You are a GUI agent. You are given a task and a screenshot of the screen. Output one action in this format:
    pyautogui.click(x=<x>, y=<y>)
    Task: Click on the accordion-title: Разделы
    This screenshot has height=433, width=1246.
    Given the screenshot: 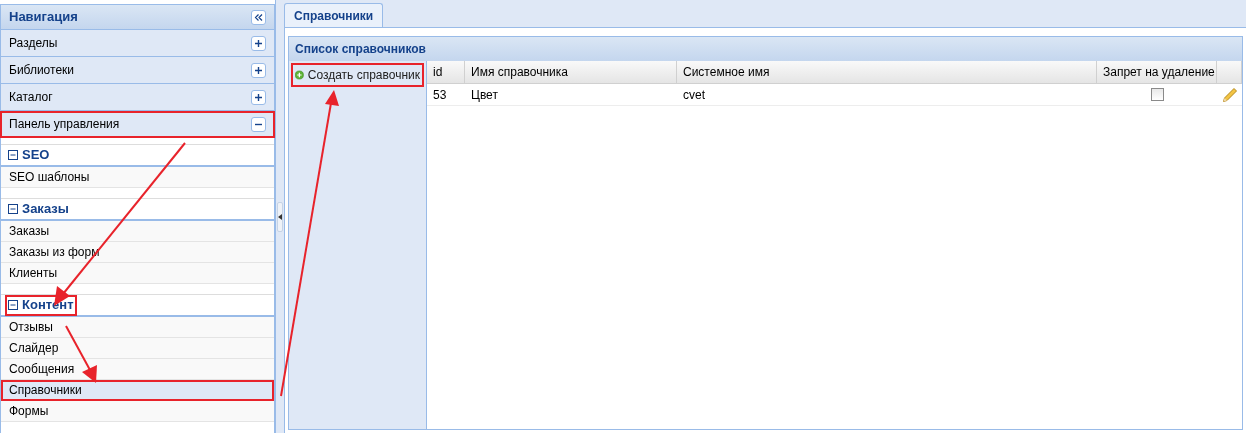 What is the action you would take?
    pyautogui.click(x=33, y=43)
    